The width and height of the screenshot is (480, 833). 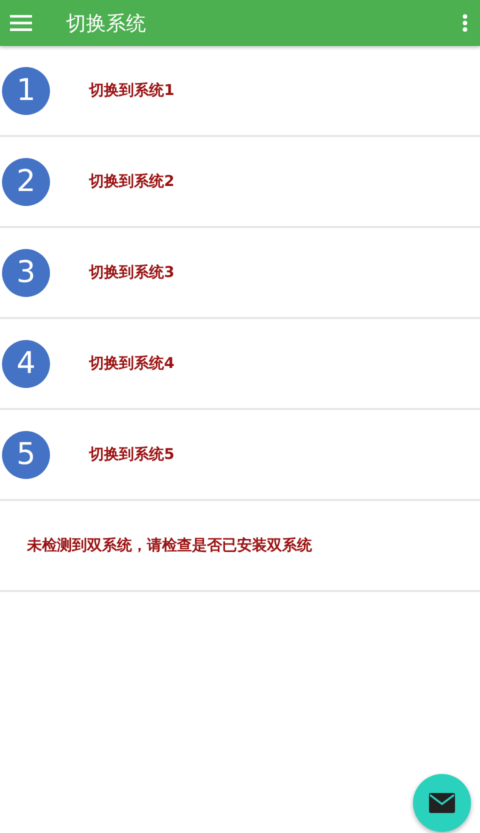 I want to click on switch-item: 2 切换到系统2, so click(x=240, y=182).